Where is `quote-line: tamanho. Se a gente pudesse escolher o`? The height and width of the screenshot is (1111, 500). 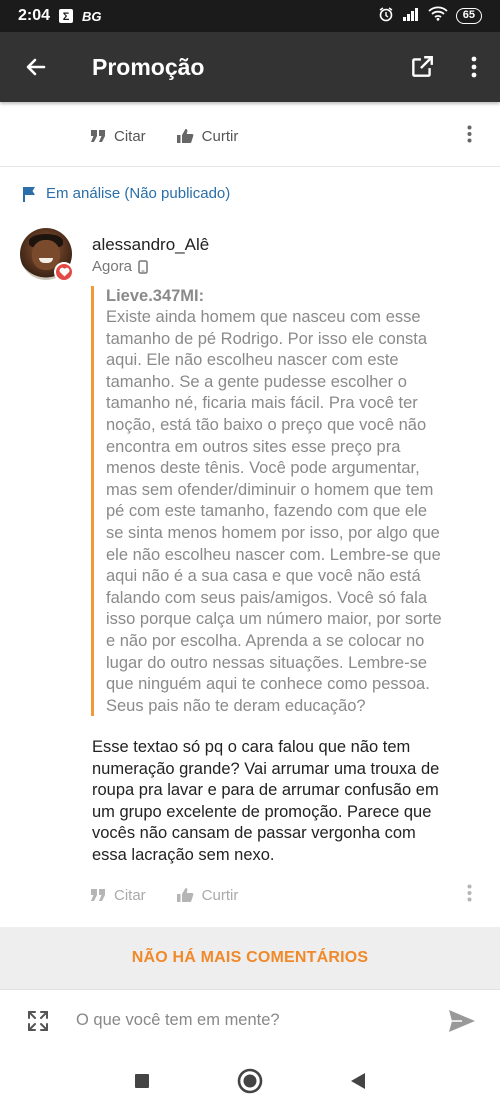 quote-line: tamanho. Se a gente pudesse escolher o is located at coordinates (256, 381).